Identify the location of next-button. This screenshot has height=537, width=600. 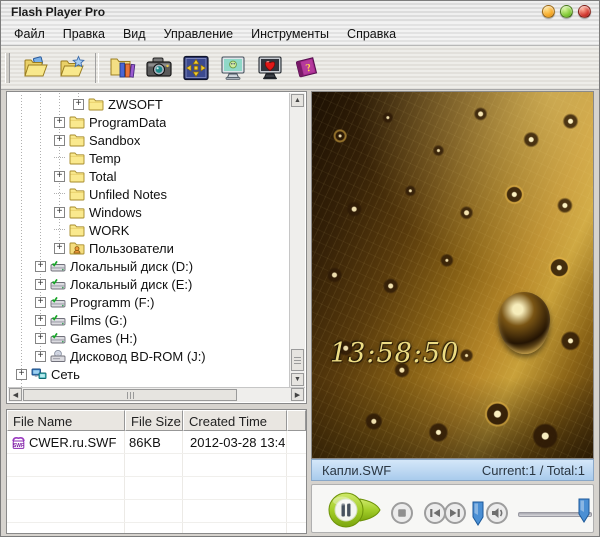
(455, 513).